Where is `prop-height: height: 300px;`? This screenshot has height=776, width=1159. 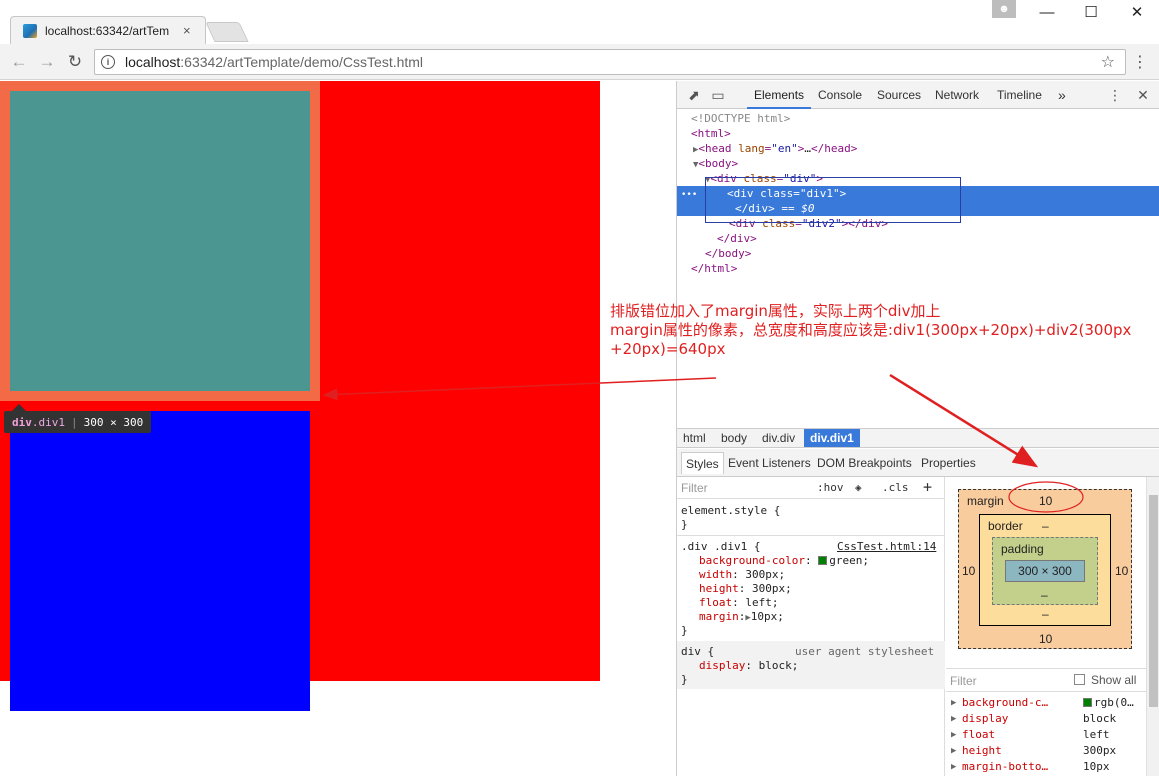 prop-height: height: 300px; is located at coordinates (745, 589).